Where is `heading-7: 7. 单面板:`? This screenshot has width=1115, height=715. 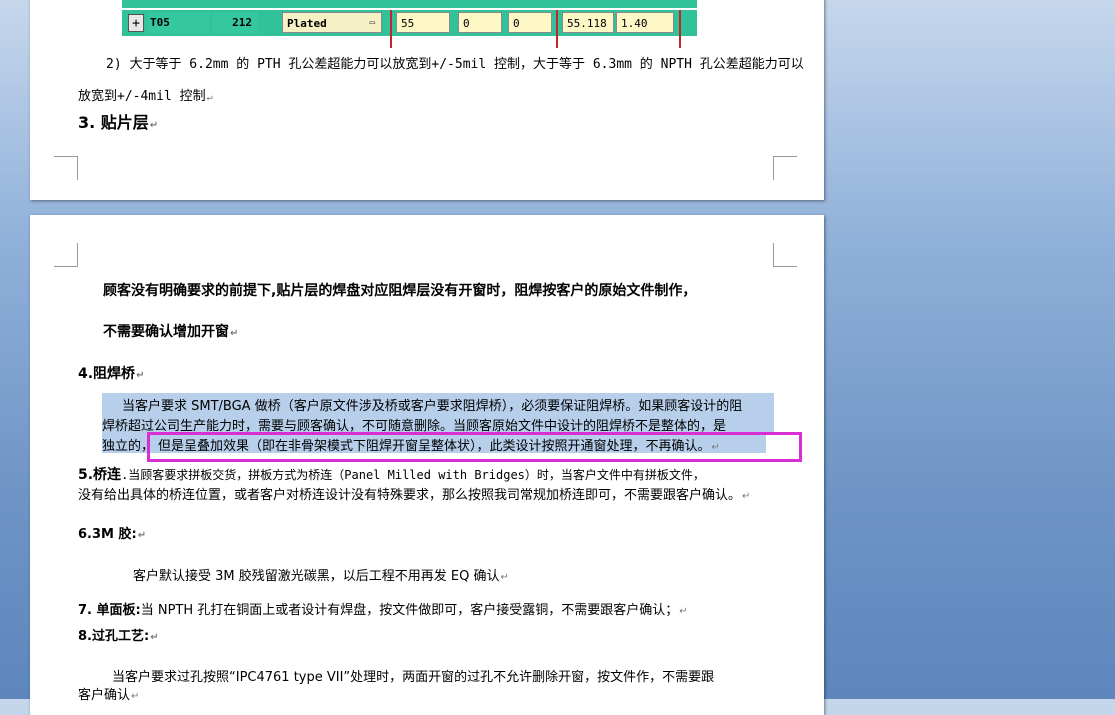 heading-7: 7. 单面板: is located at coordinates (109, 610).